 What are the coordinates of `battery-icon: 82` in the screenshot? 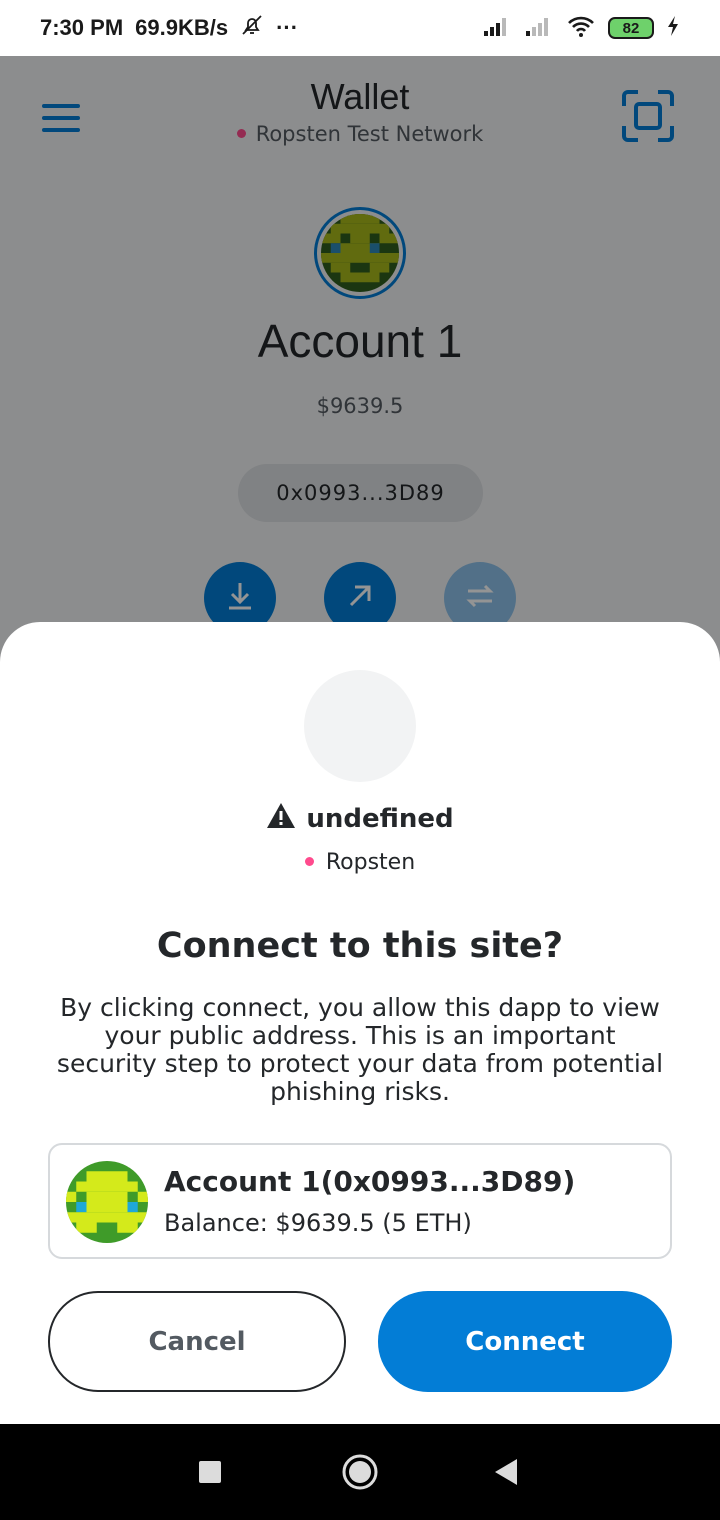 It's located at (631, 28).